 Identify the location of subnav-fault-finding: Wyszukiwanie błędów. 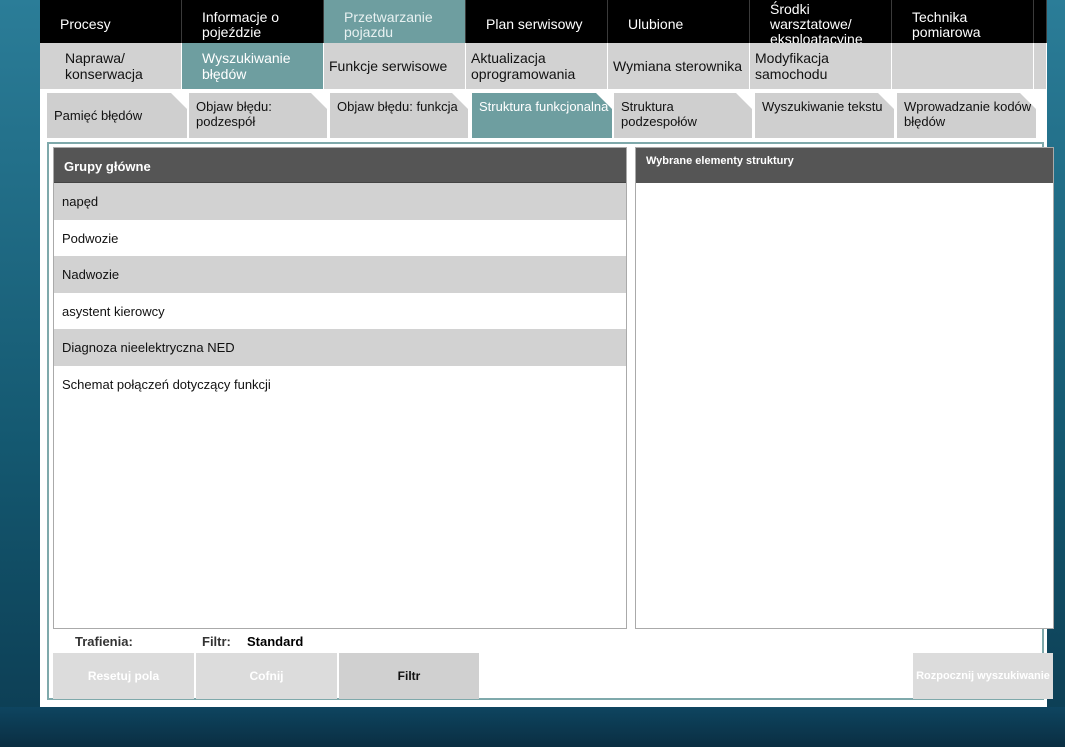
(253, 66).